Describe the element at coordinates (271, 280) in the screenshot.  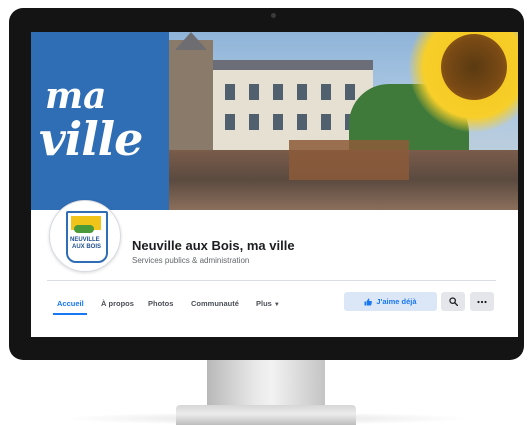
I see `divider` at that location.